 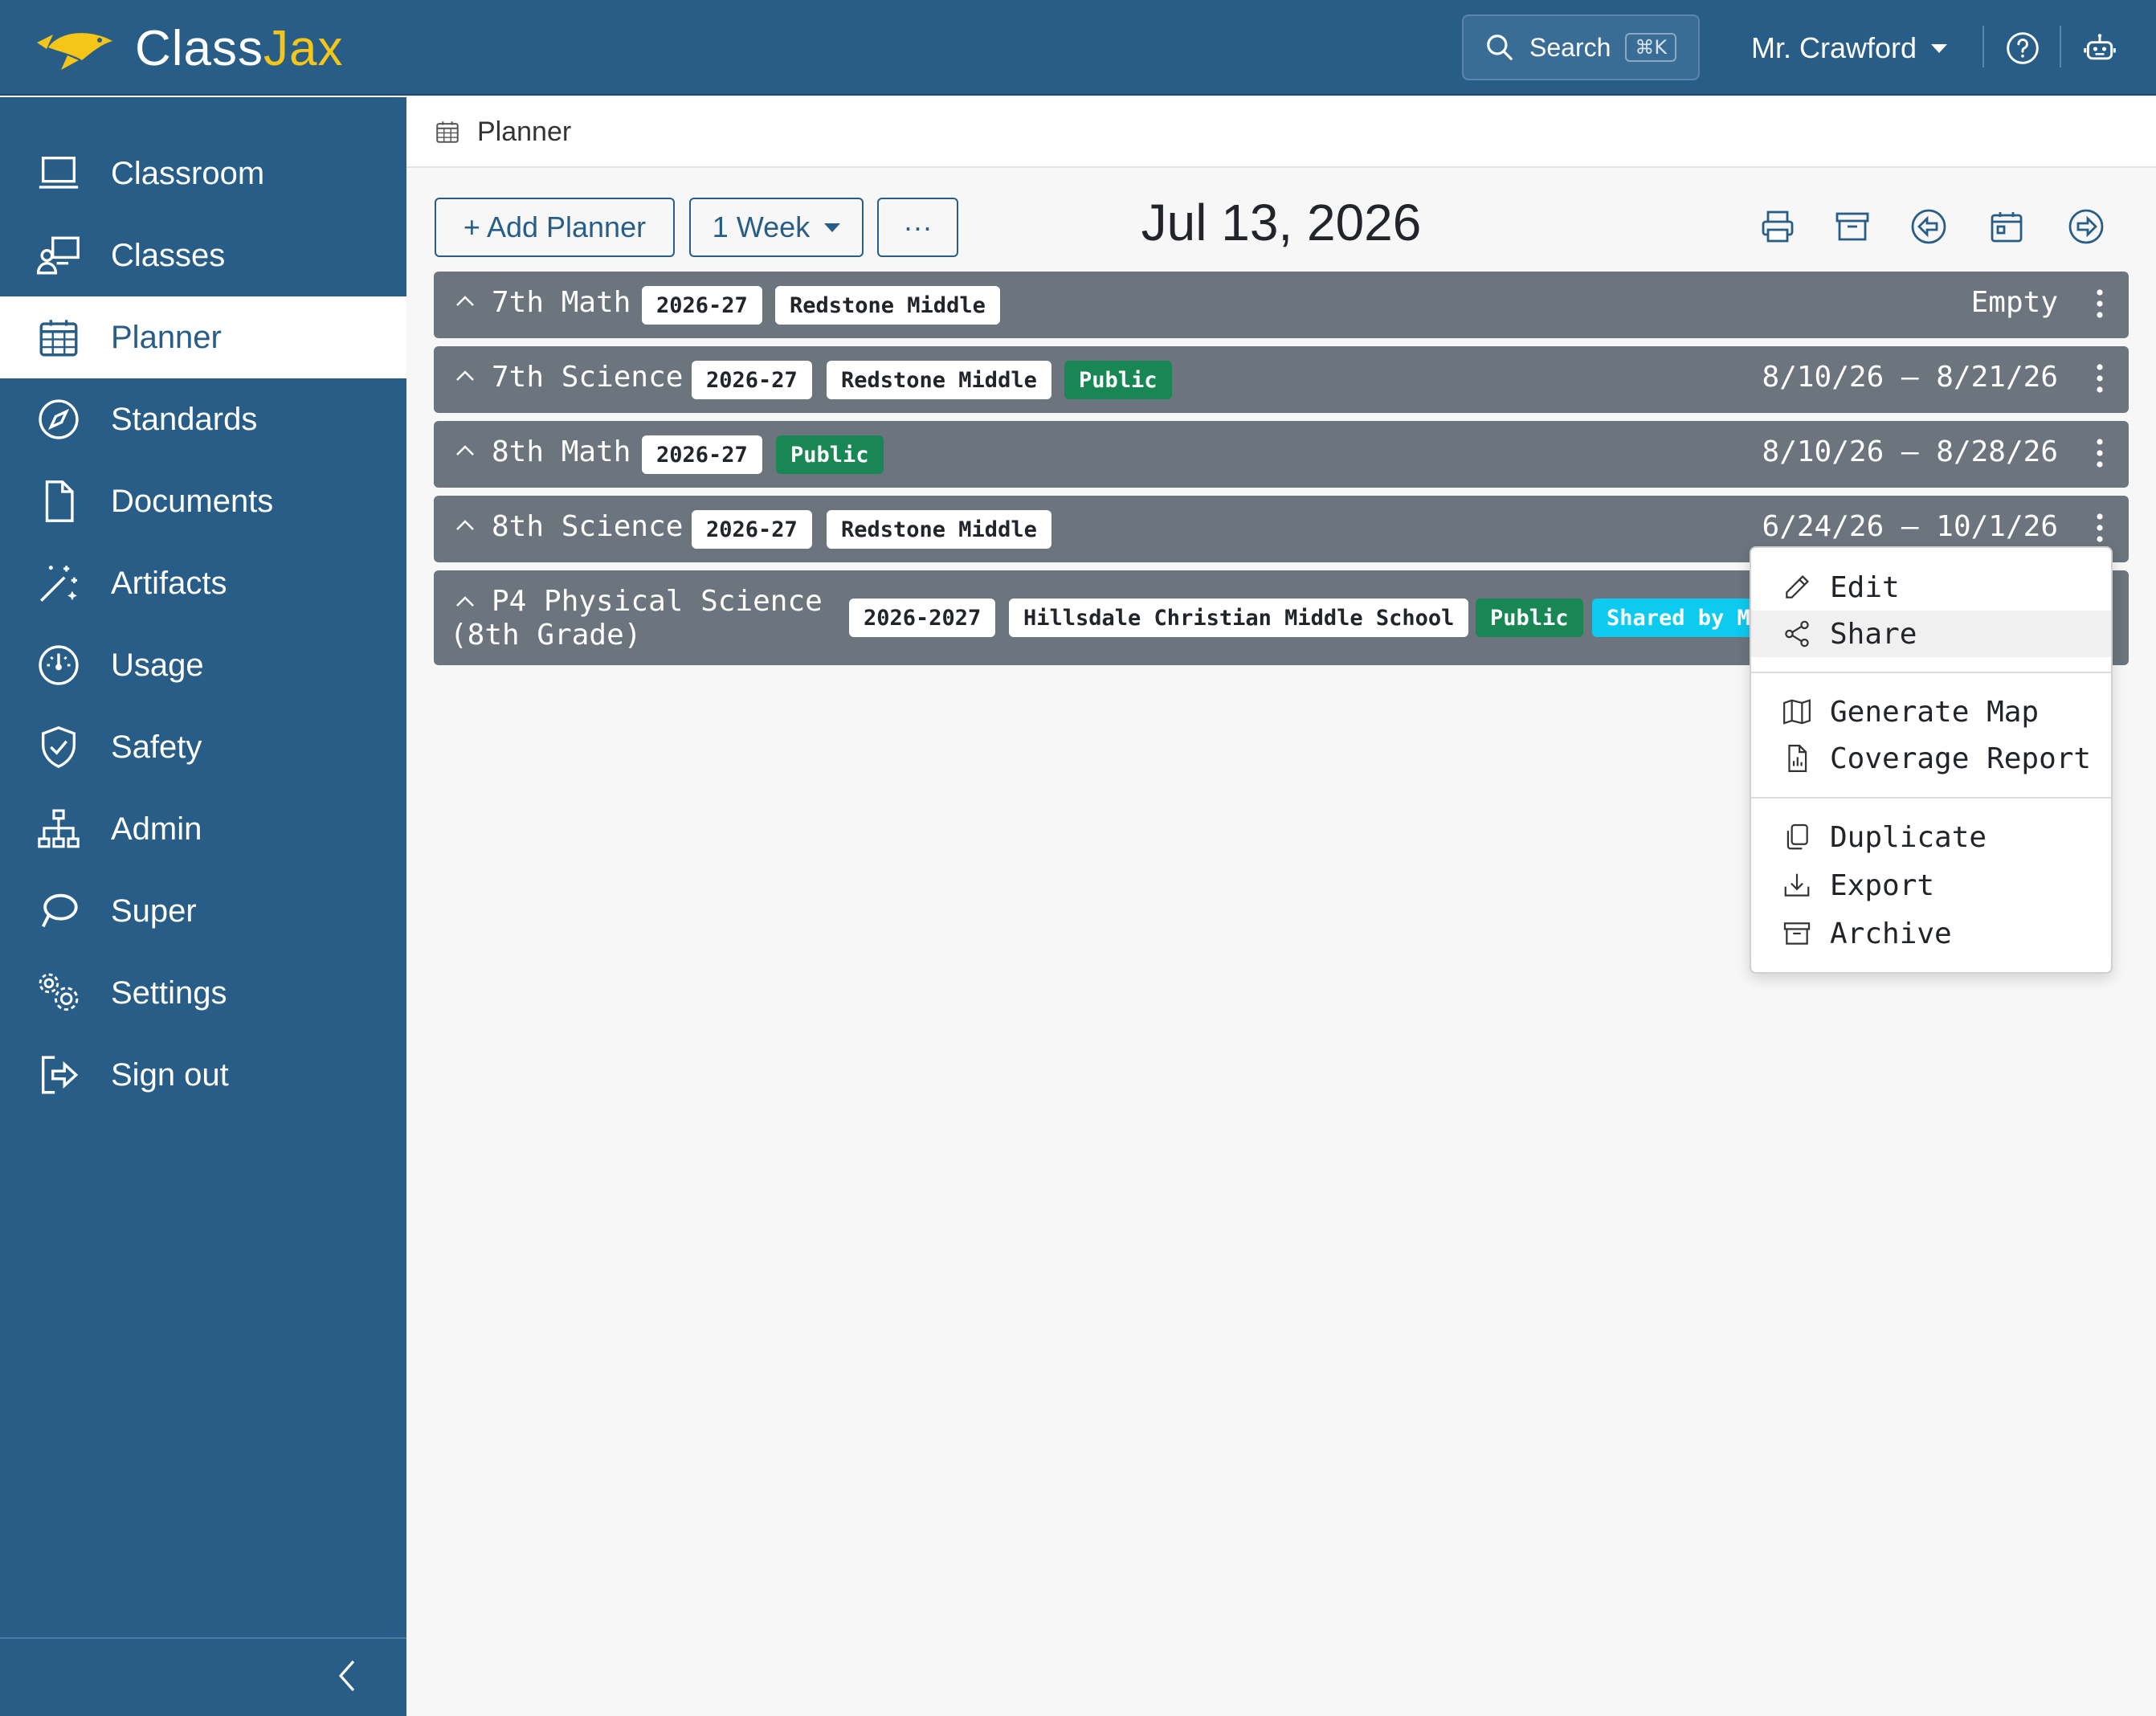 I want to click on speedometer-icon, so click(x=59, y=665).